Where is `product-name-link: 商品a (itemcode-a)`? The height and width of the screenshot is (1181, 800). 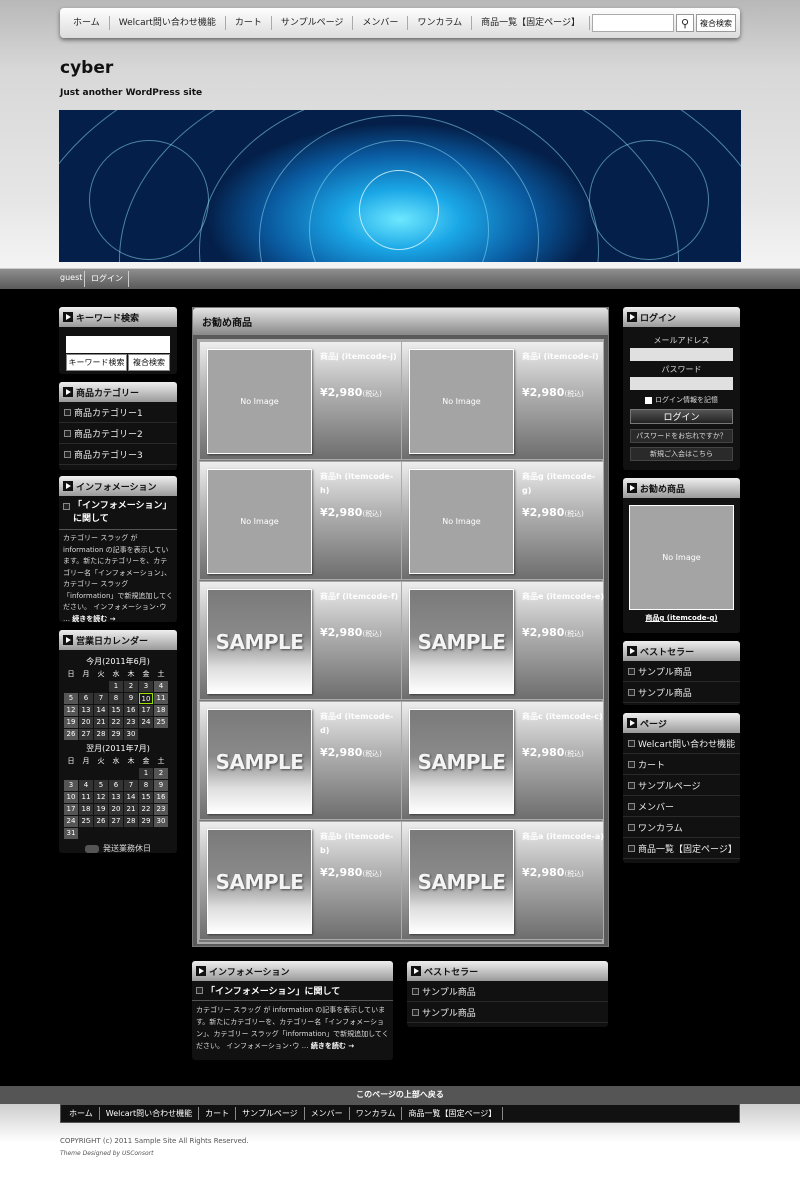
product-name-link: 商品a (itemcode-a) is located at coordinates (563, 837).